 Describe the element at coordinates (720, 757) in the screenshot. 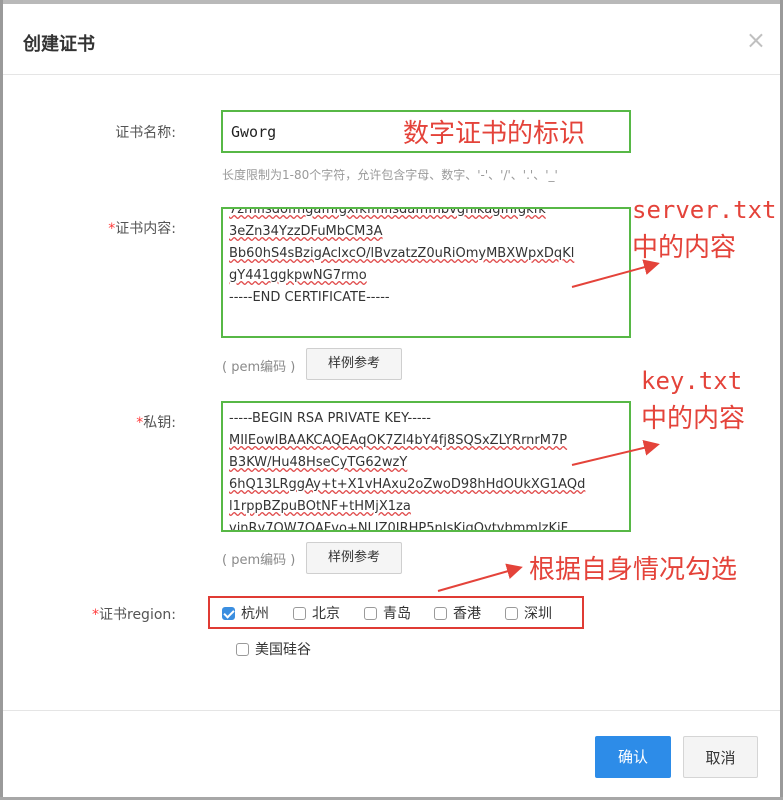

I see `cancel-button: 取消` at that location.